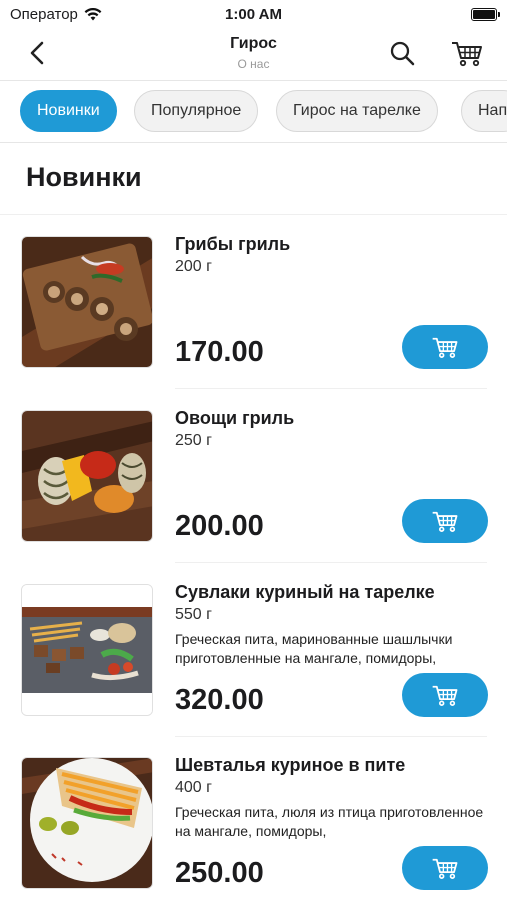  I want to click on battery-icon, so click(485, 14).